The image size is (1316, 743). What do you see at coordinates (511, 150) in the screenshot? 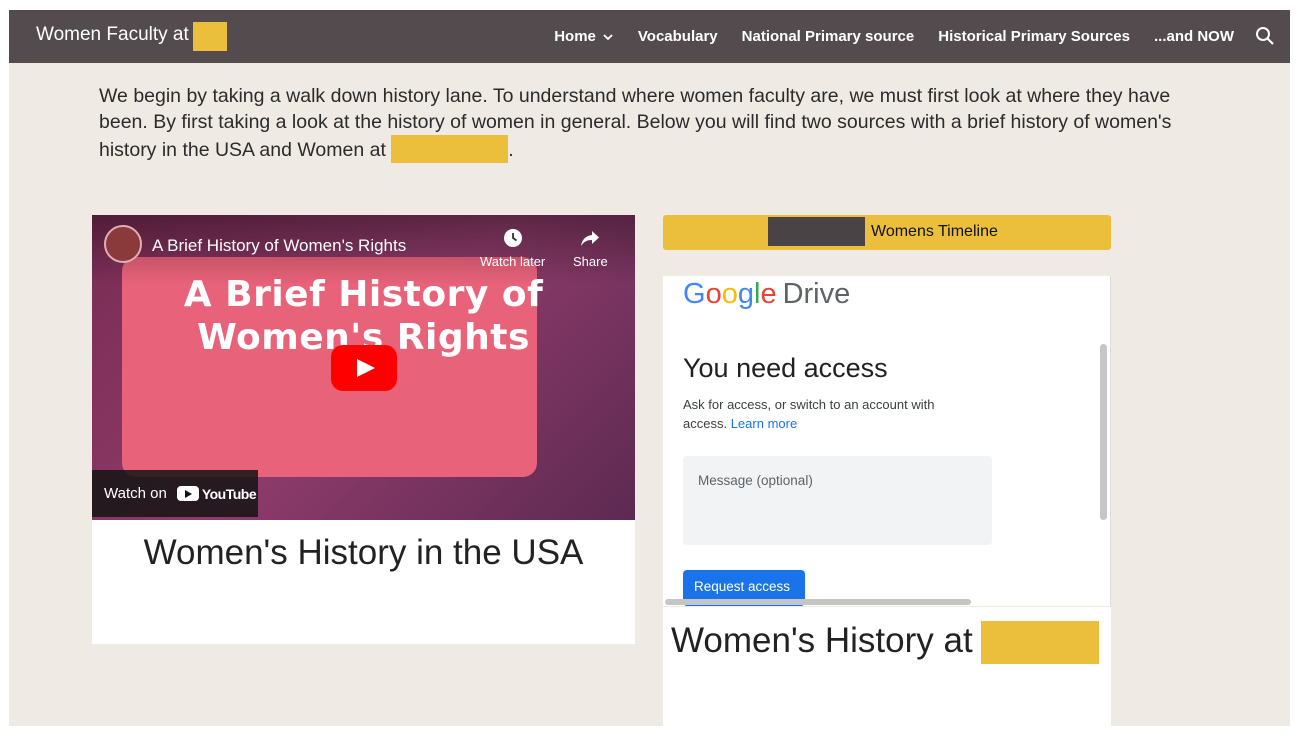
I see `intro-end: .` at bounding box center [511, 150].